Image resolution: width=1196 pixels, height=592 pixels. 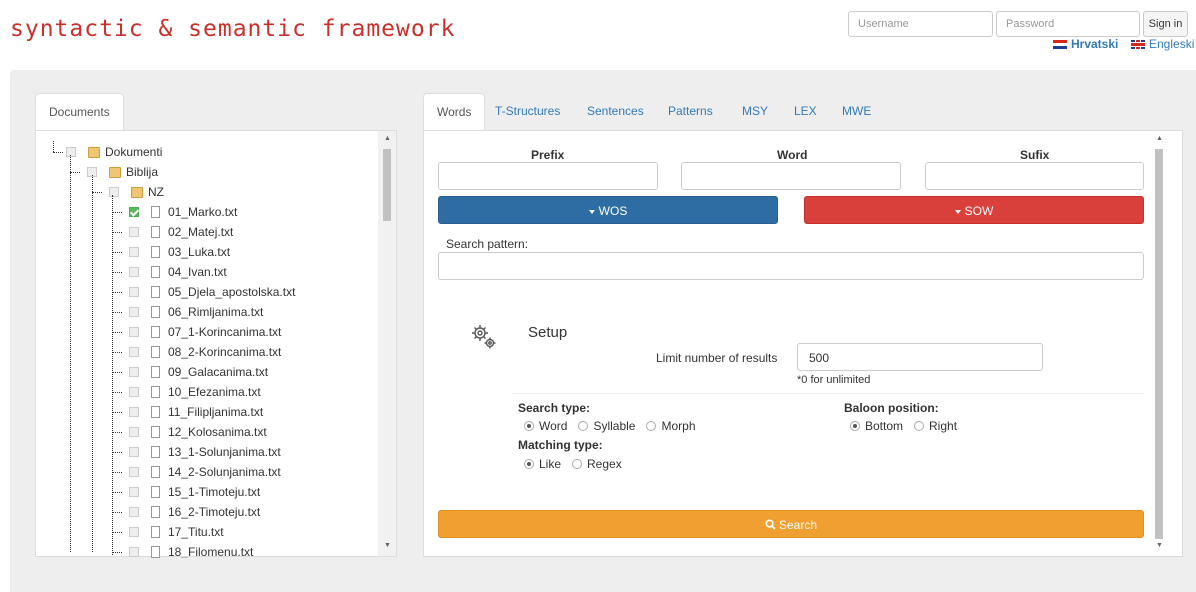 What do you see at coordinates (196, 412) in the screenshot?
I see `tree-file-item: 11_Filipljanima.txt` at bounding box center [196, 412].